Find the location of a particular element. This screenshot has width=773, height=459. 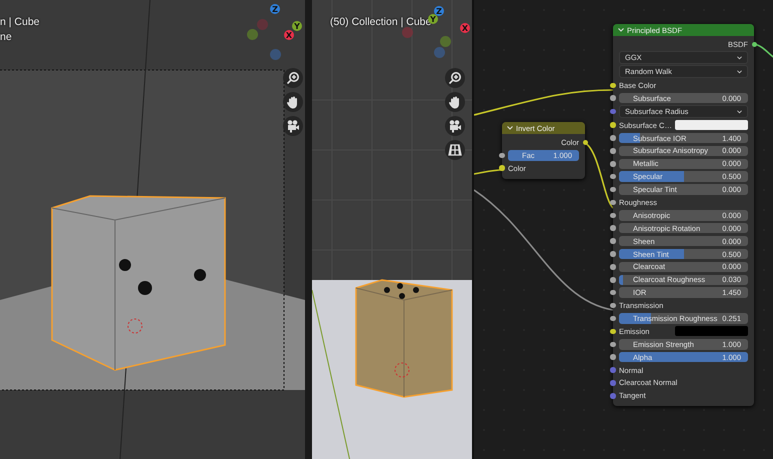

node-link is located at coordinates (488, 172).